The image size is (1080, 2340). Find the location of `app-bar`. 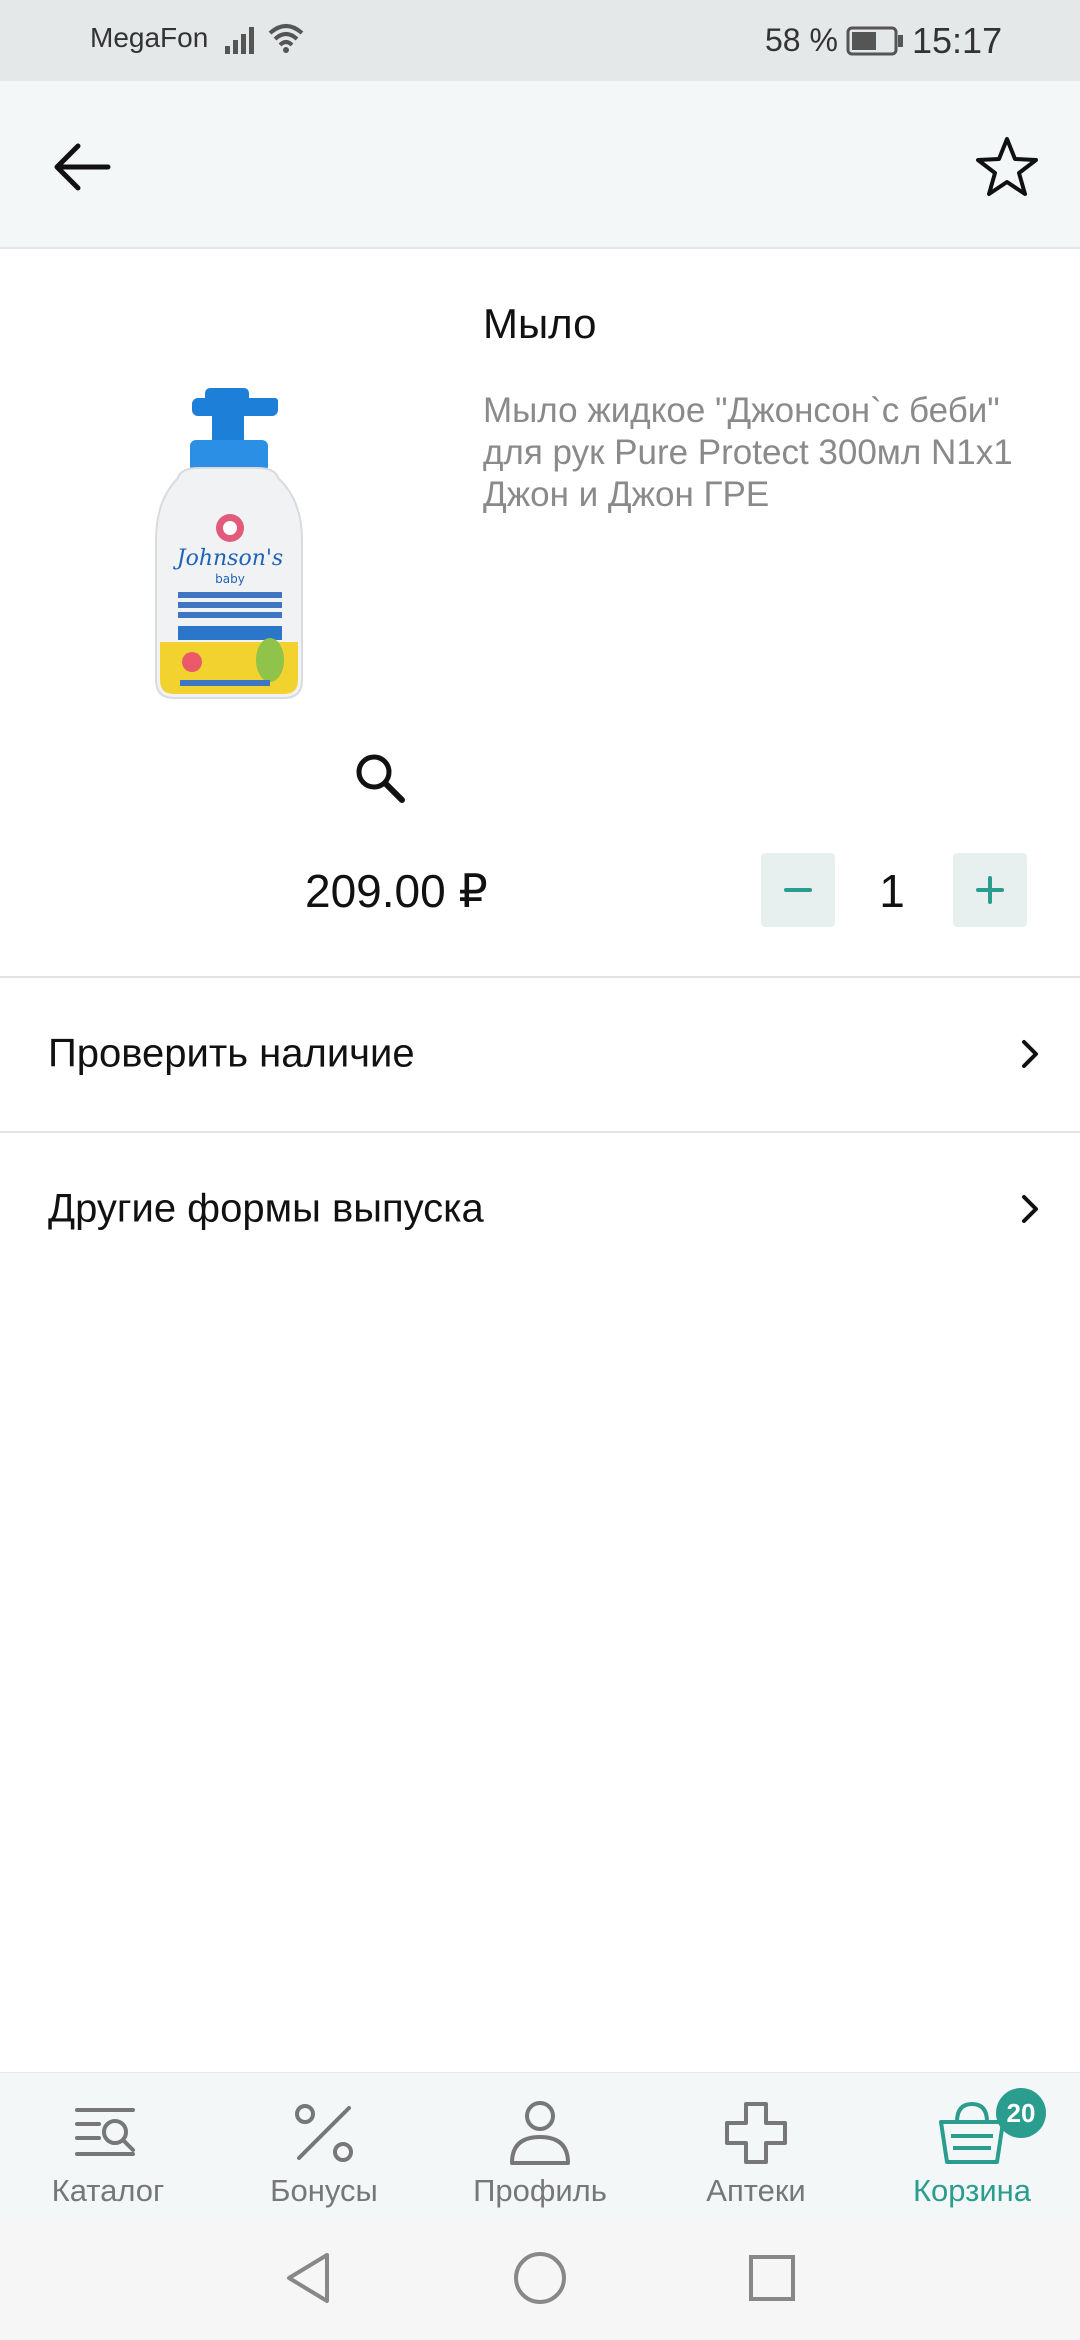

app-bar is located at coordinates (540, 165).